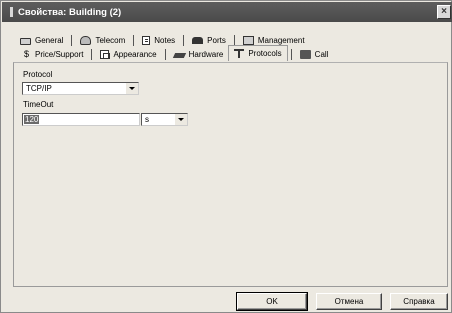 This screenshot has width=452, height=313. What do you see at coordinates (165, 40) in the screenshot?
I see `tab-label: Notes` at bounding box center [165, 40].